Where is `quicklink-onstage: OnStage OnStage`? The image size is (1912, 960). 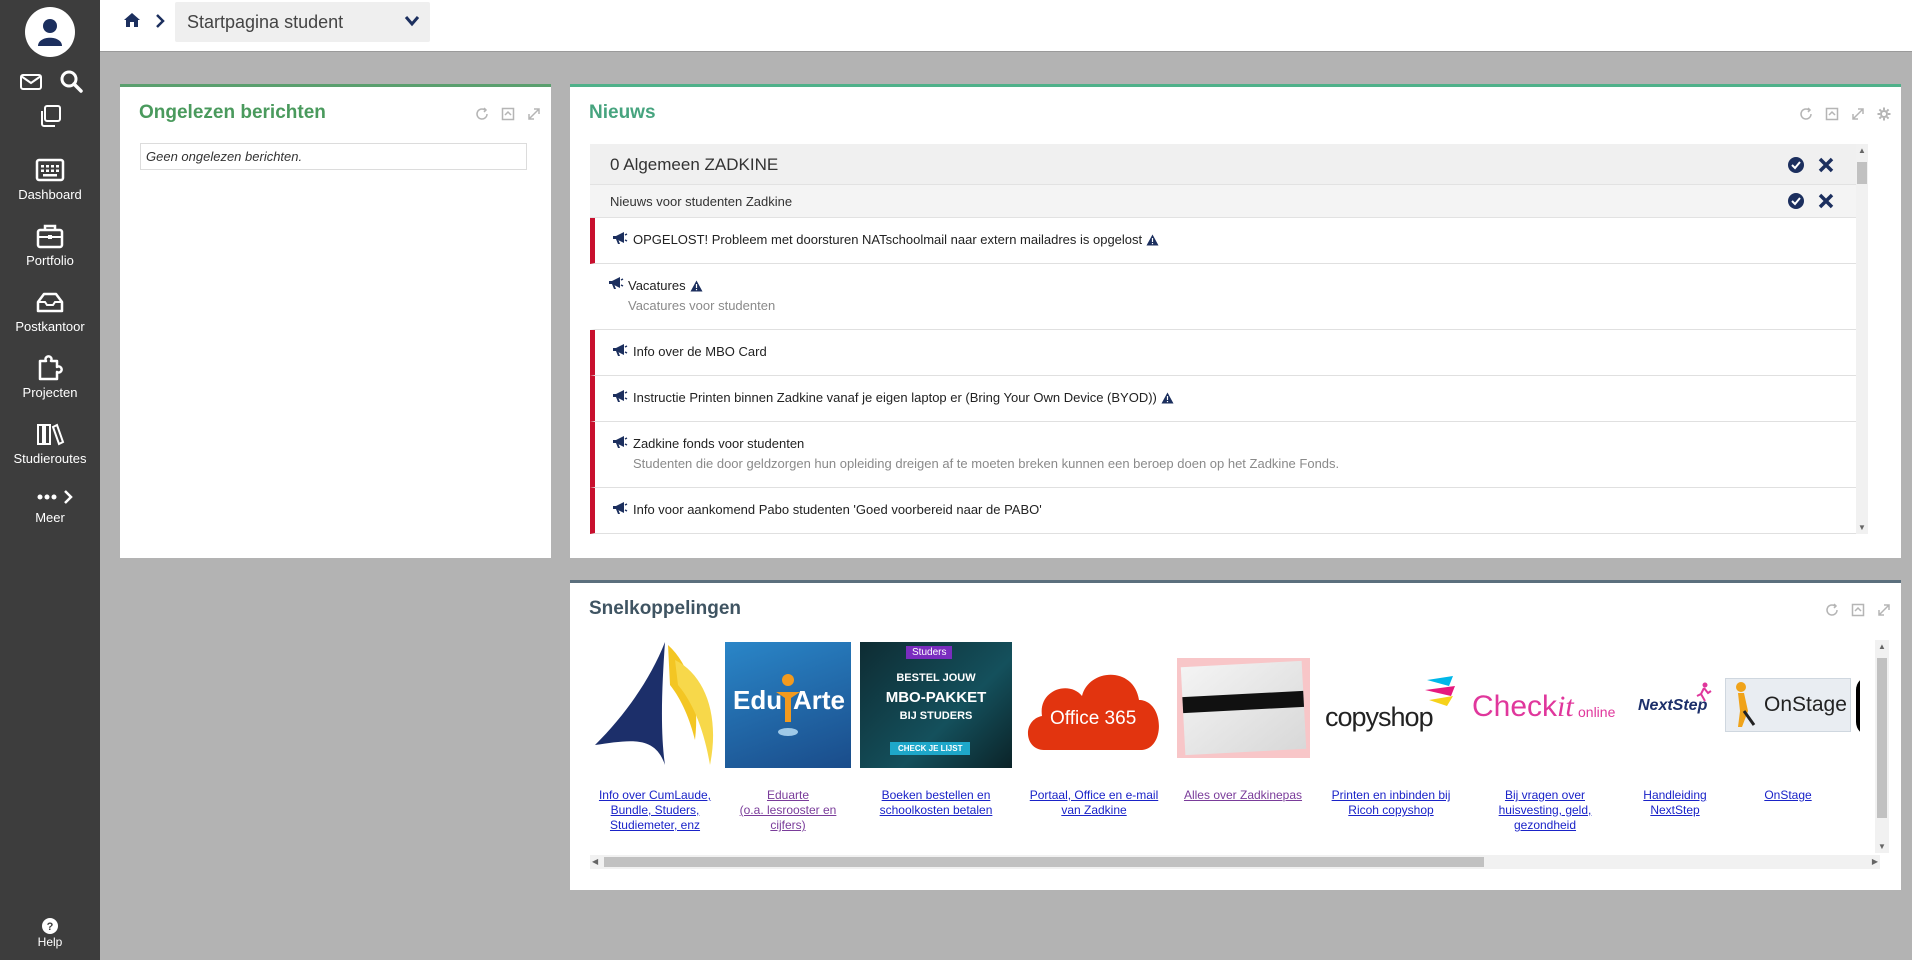 quicklink-onstage: OnStage OnStage is located at coordinates (1788, 721).